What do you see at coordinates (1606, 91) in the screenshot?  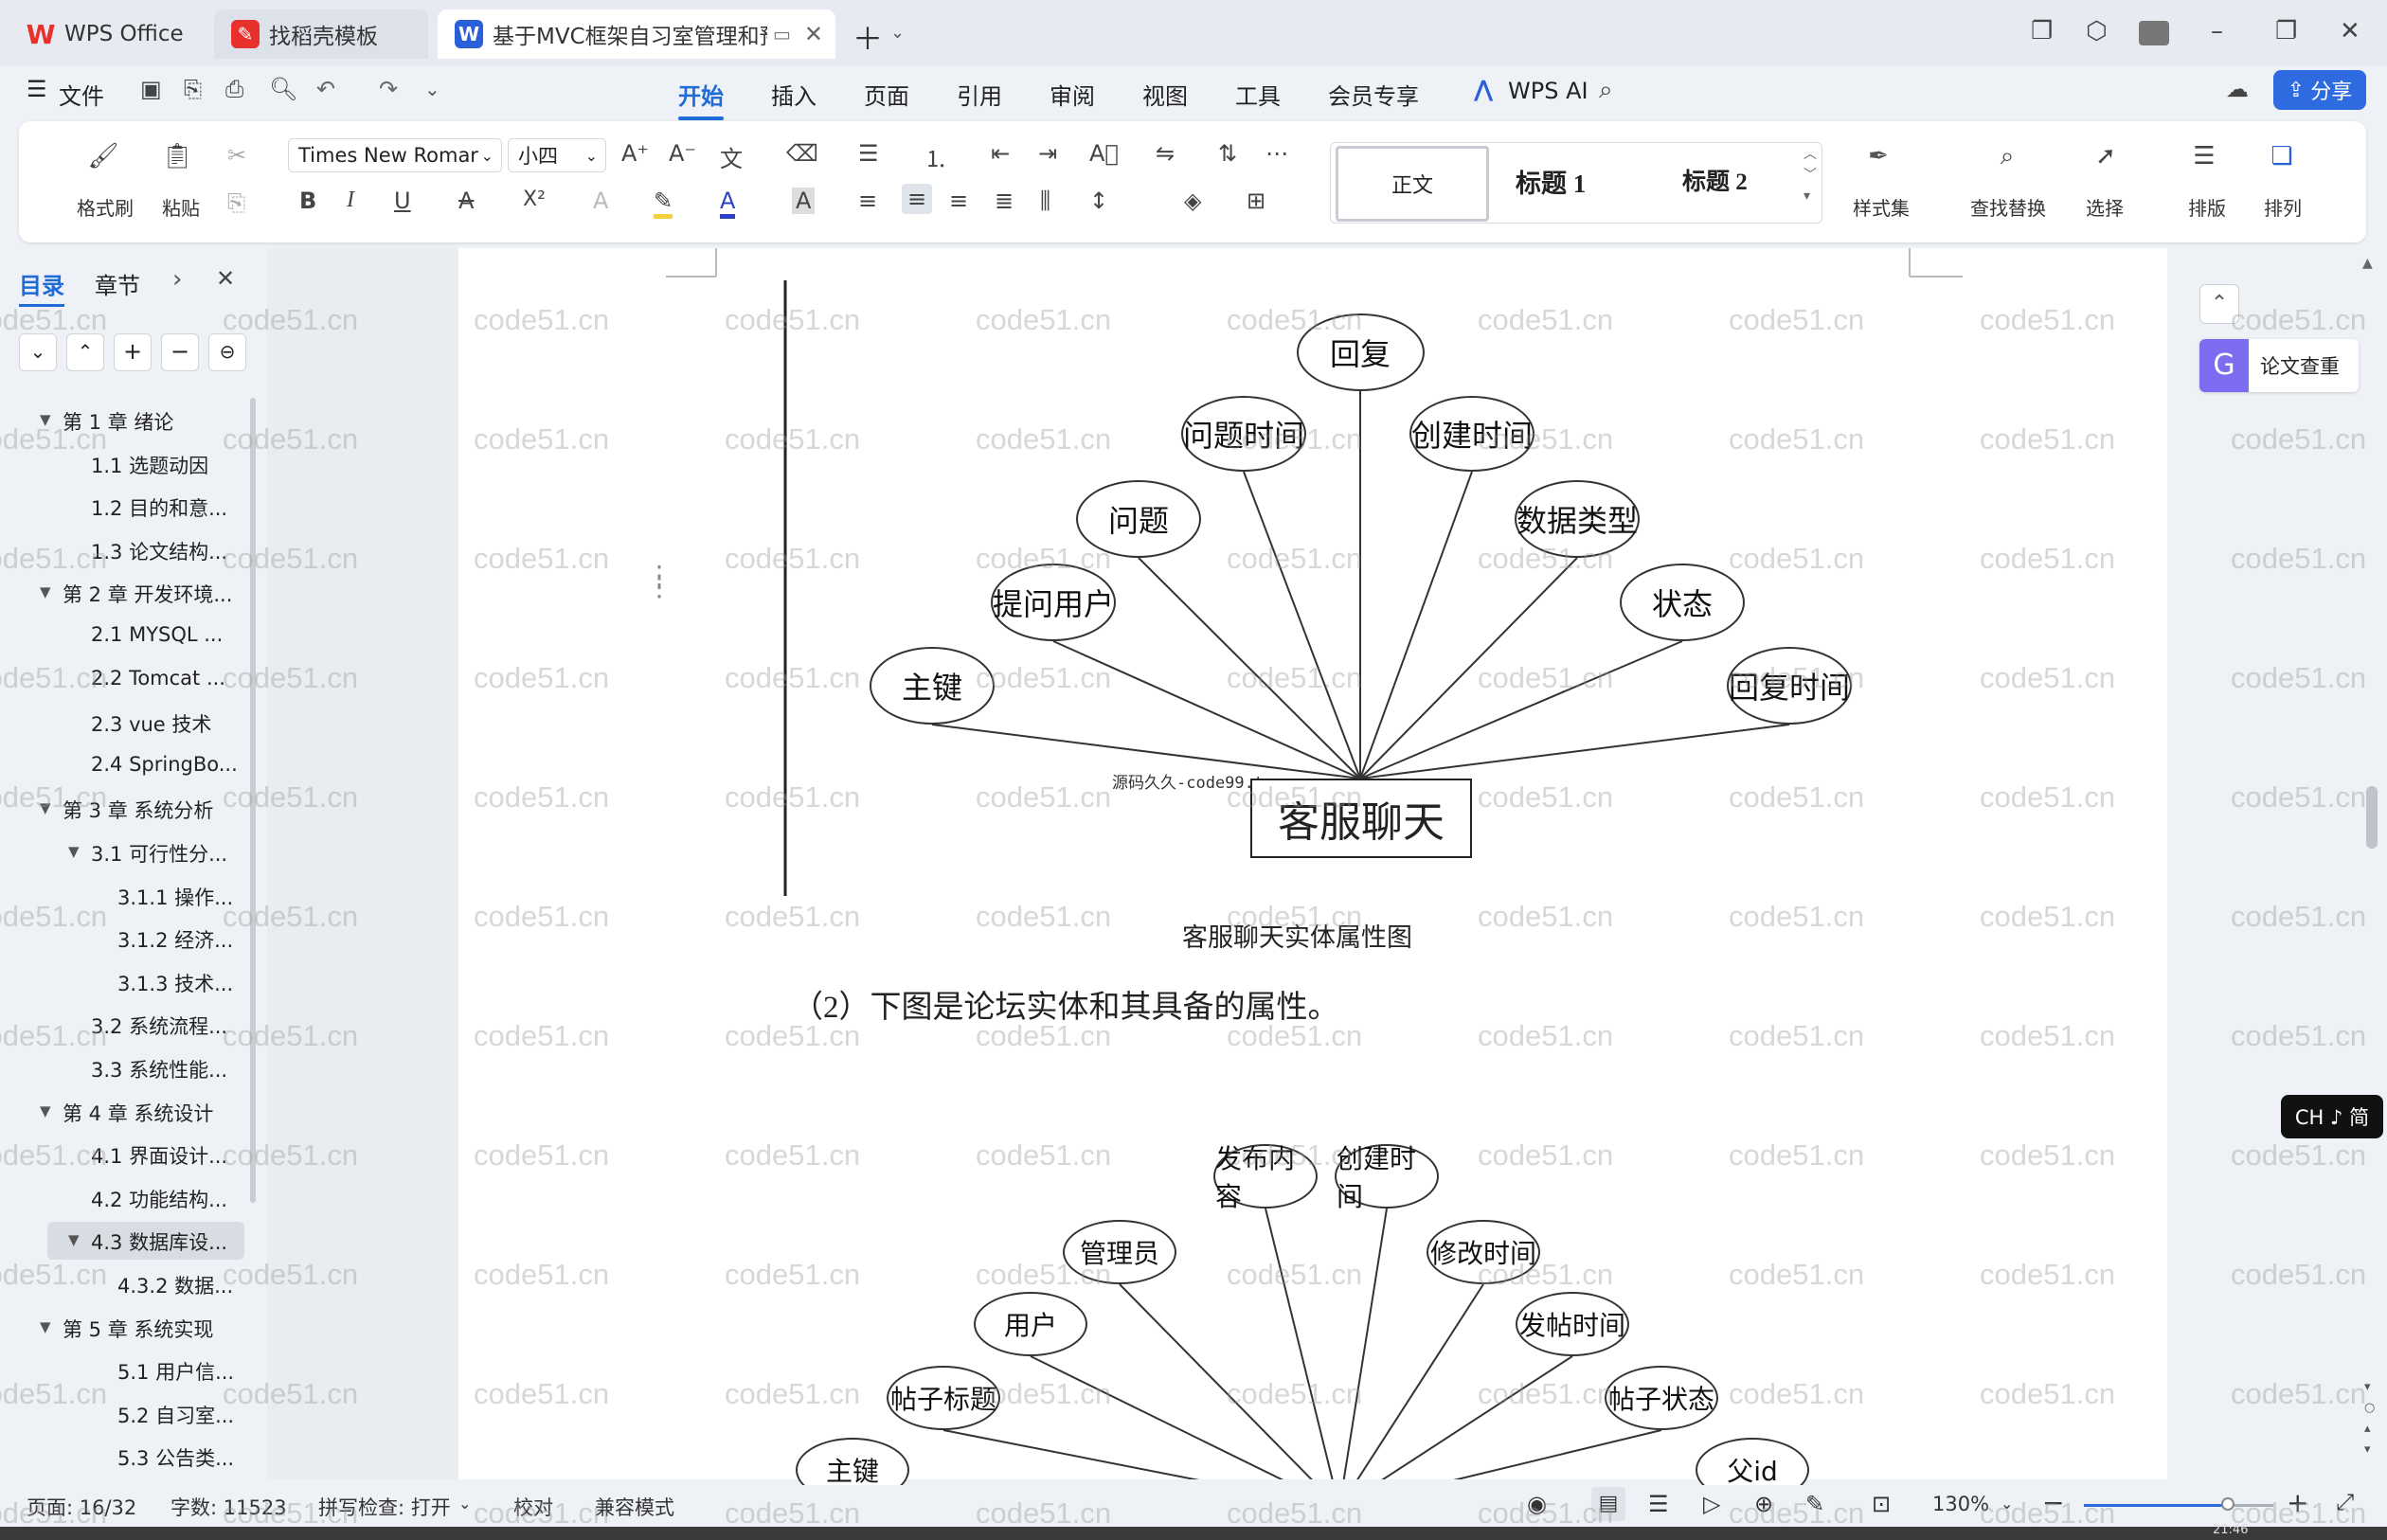 I see `search-icon: ⌕` at bounding box center [1606, 91].